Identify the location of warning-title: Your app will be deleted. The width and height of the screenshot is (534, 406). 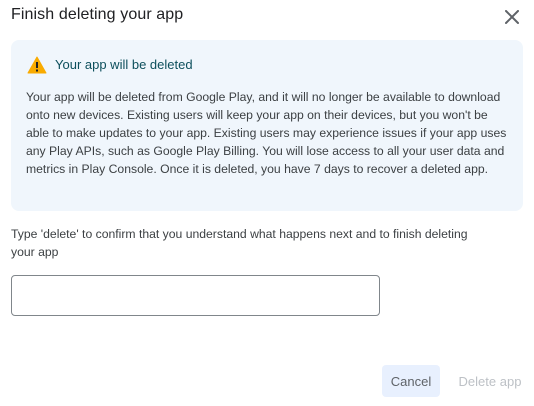
(124, 64).